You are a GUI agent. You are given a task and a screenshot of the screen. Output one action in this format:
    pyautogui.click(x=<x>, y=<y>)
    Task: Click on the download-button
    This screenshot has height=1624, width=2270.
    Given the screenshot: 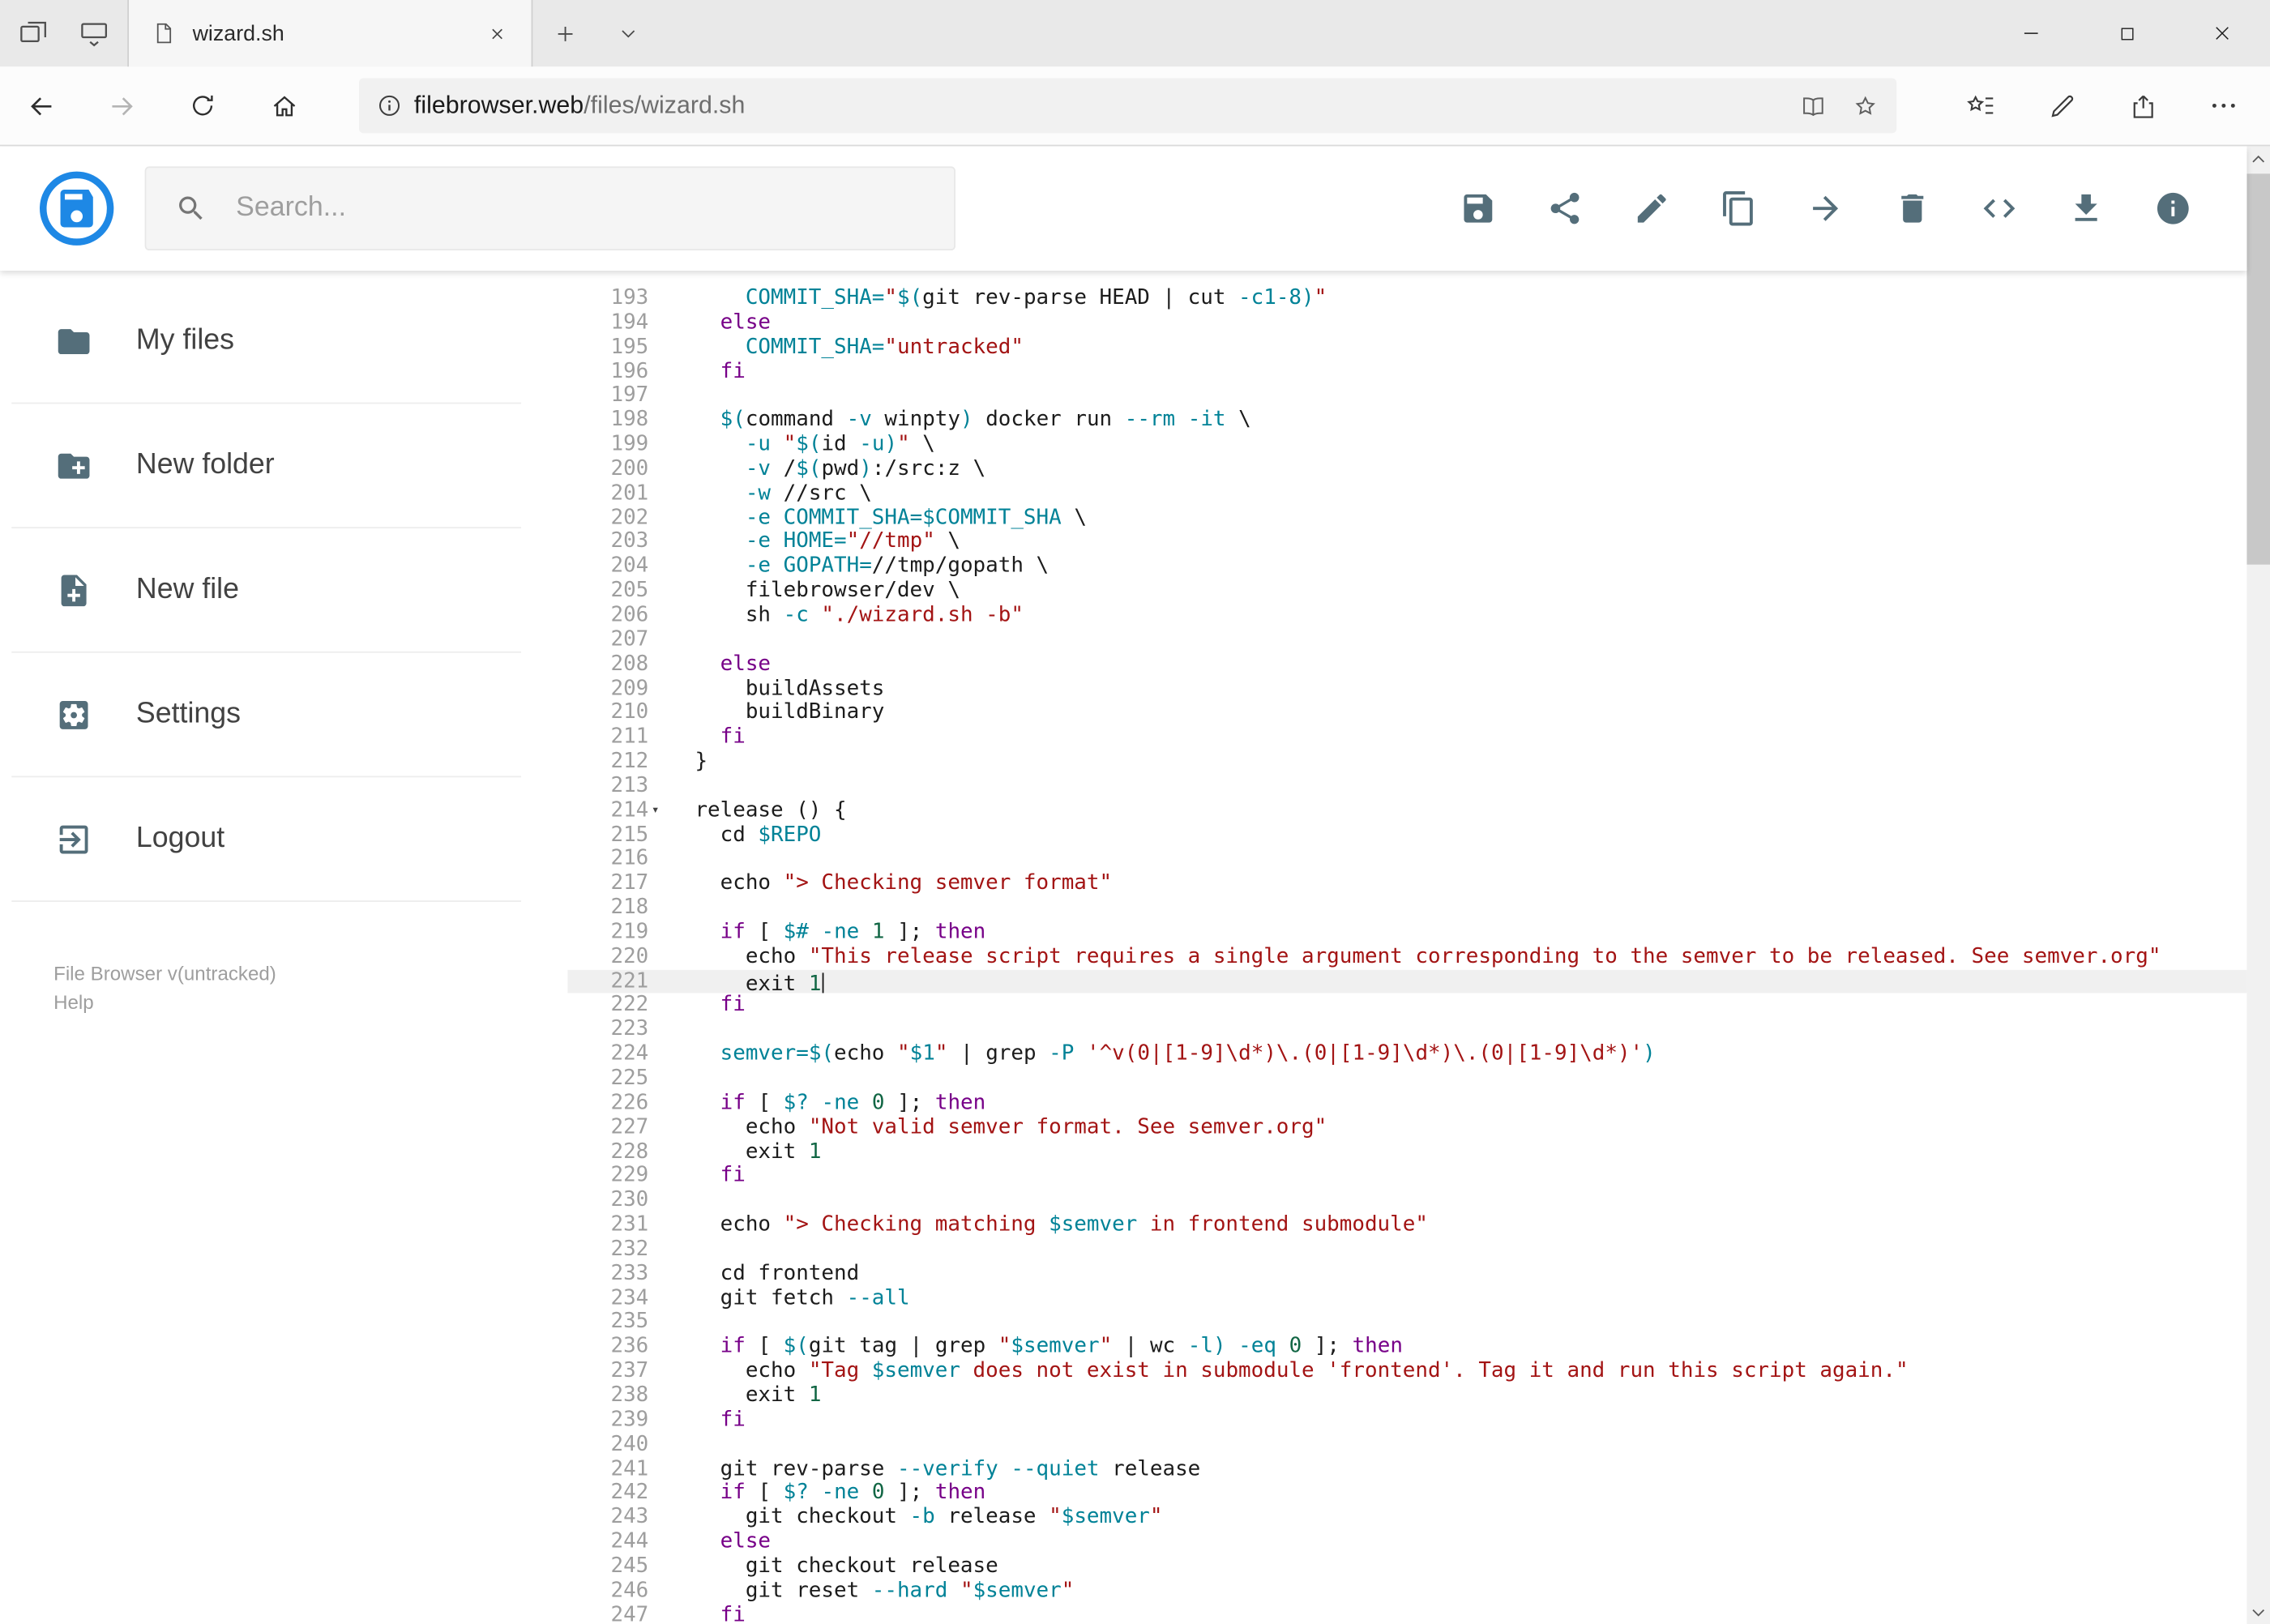 What is the action you would take?
    pyautogui.click(x=2086, y=209)
    